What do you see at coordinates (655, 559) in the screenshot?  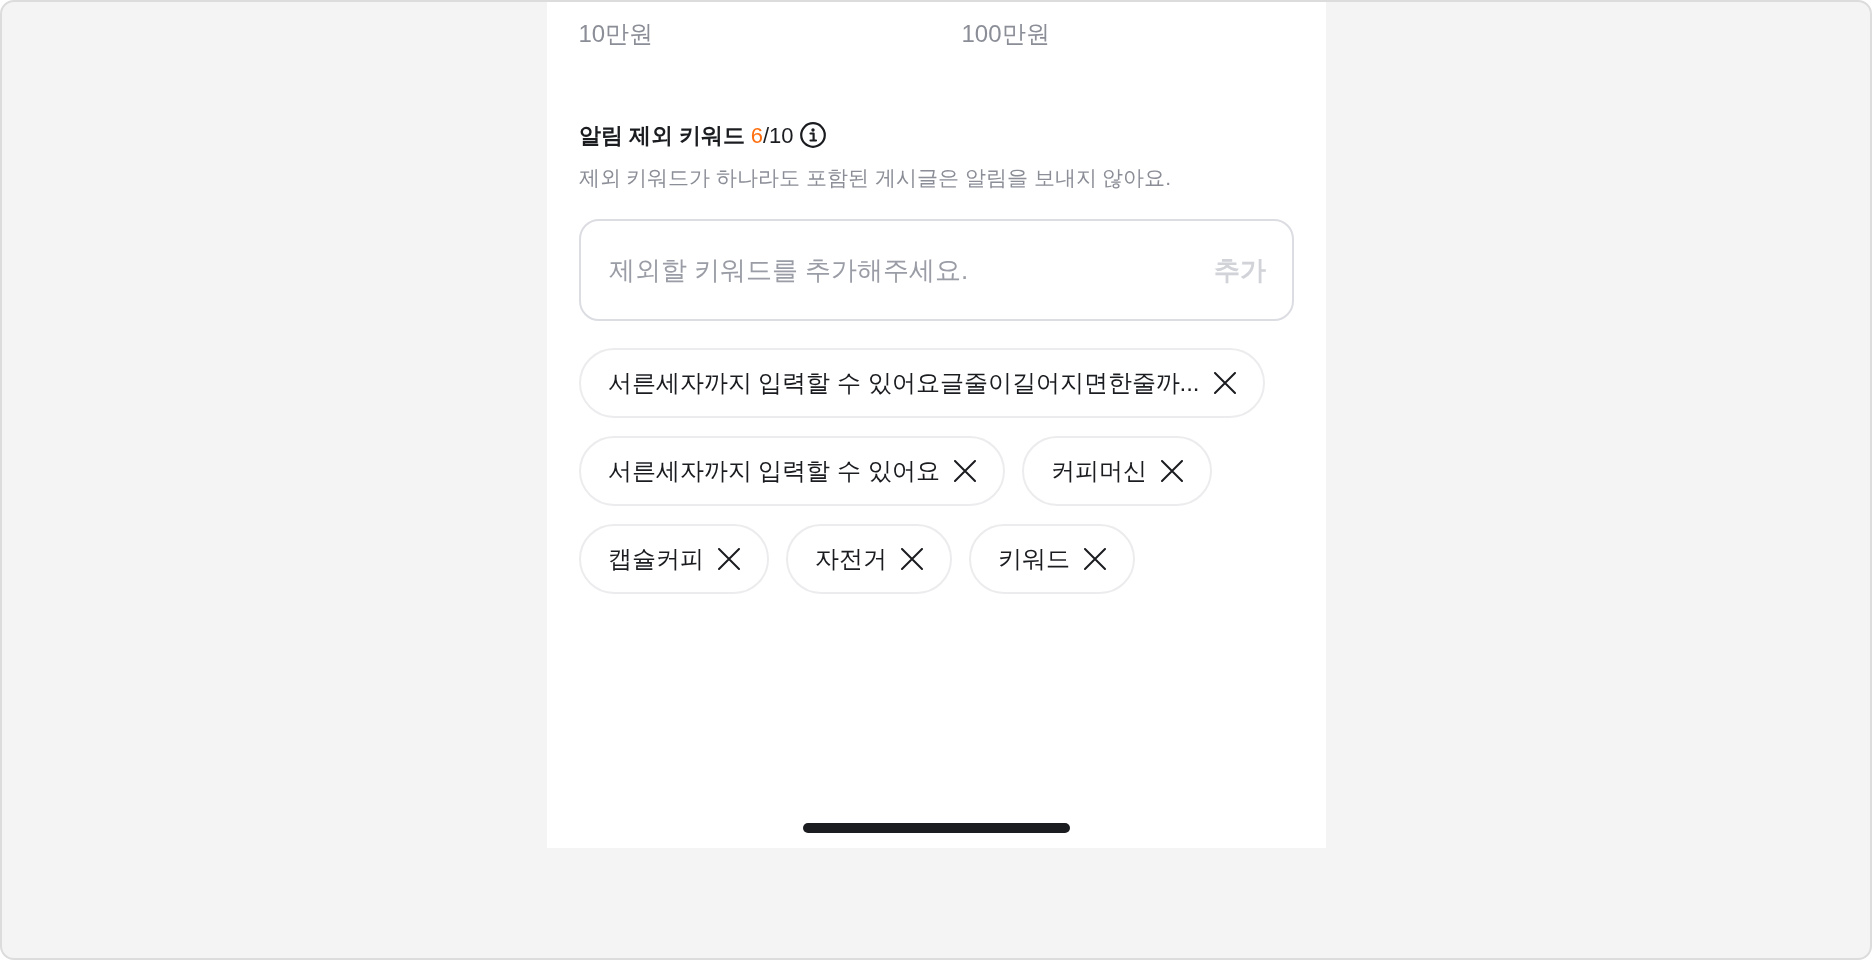 I see `keyword-label: 캡슐커피` at bounding box center [655, 559].